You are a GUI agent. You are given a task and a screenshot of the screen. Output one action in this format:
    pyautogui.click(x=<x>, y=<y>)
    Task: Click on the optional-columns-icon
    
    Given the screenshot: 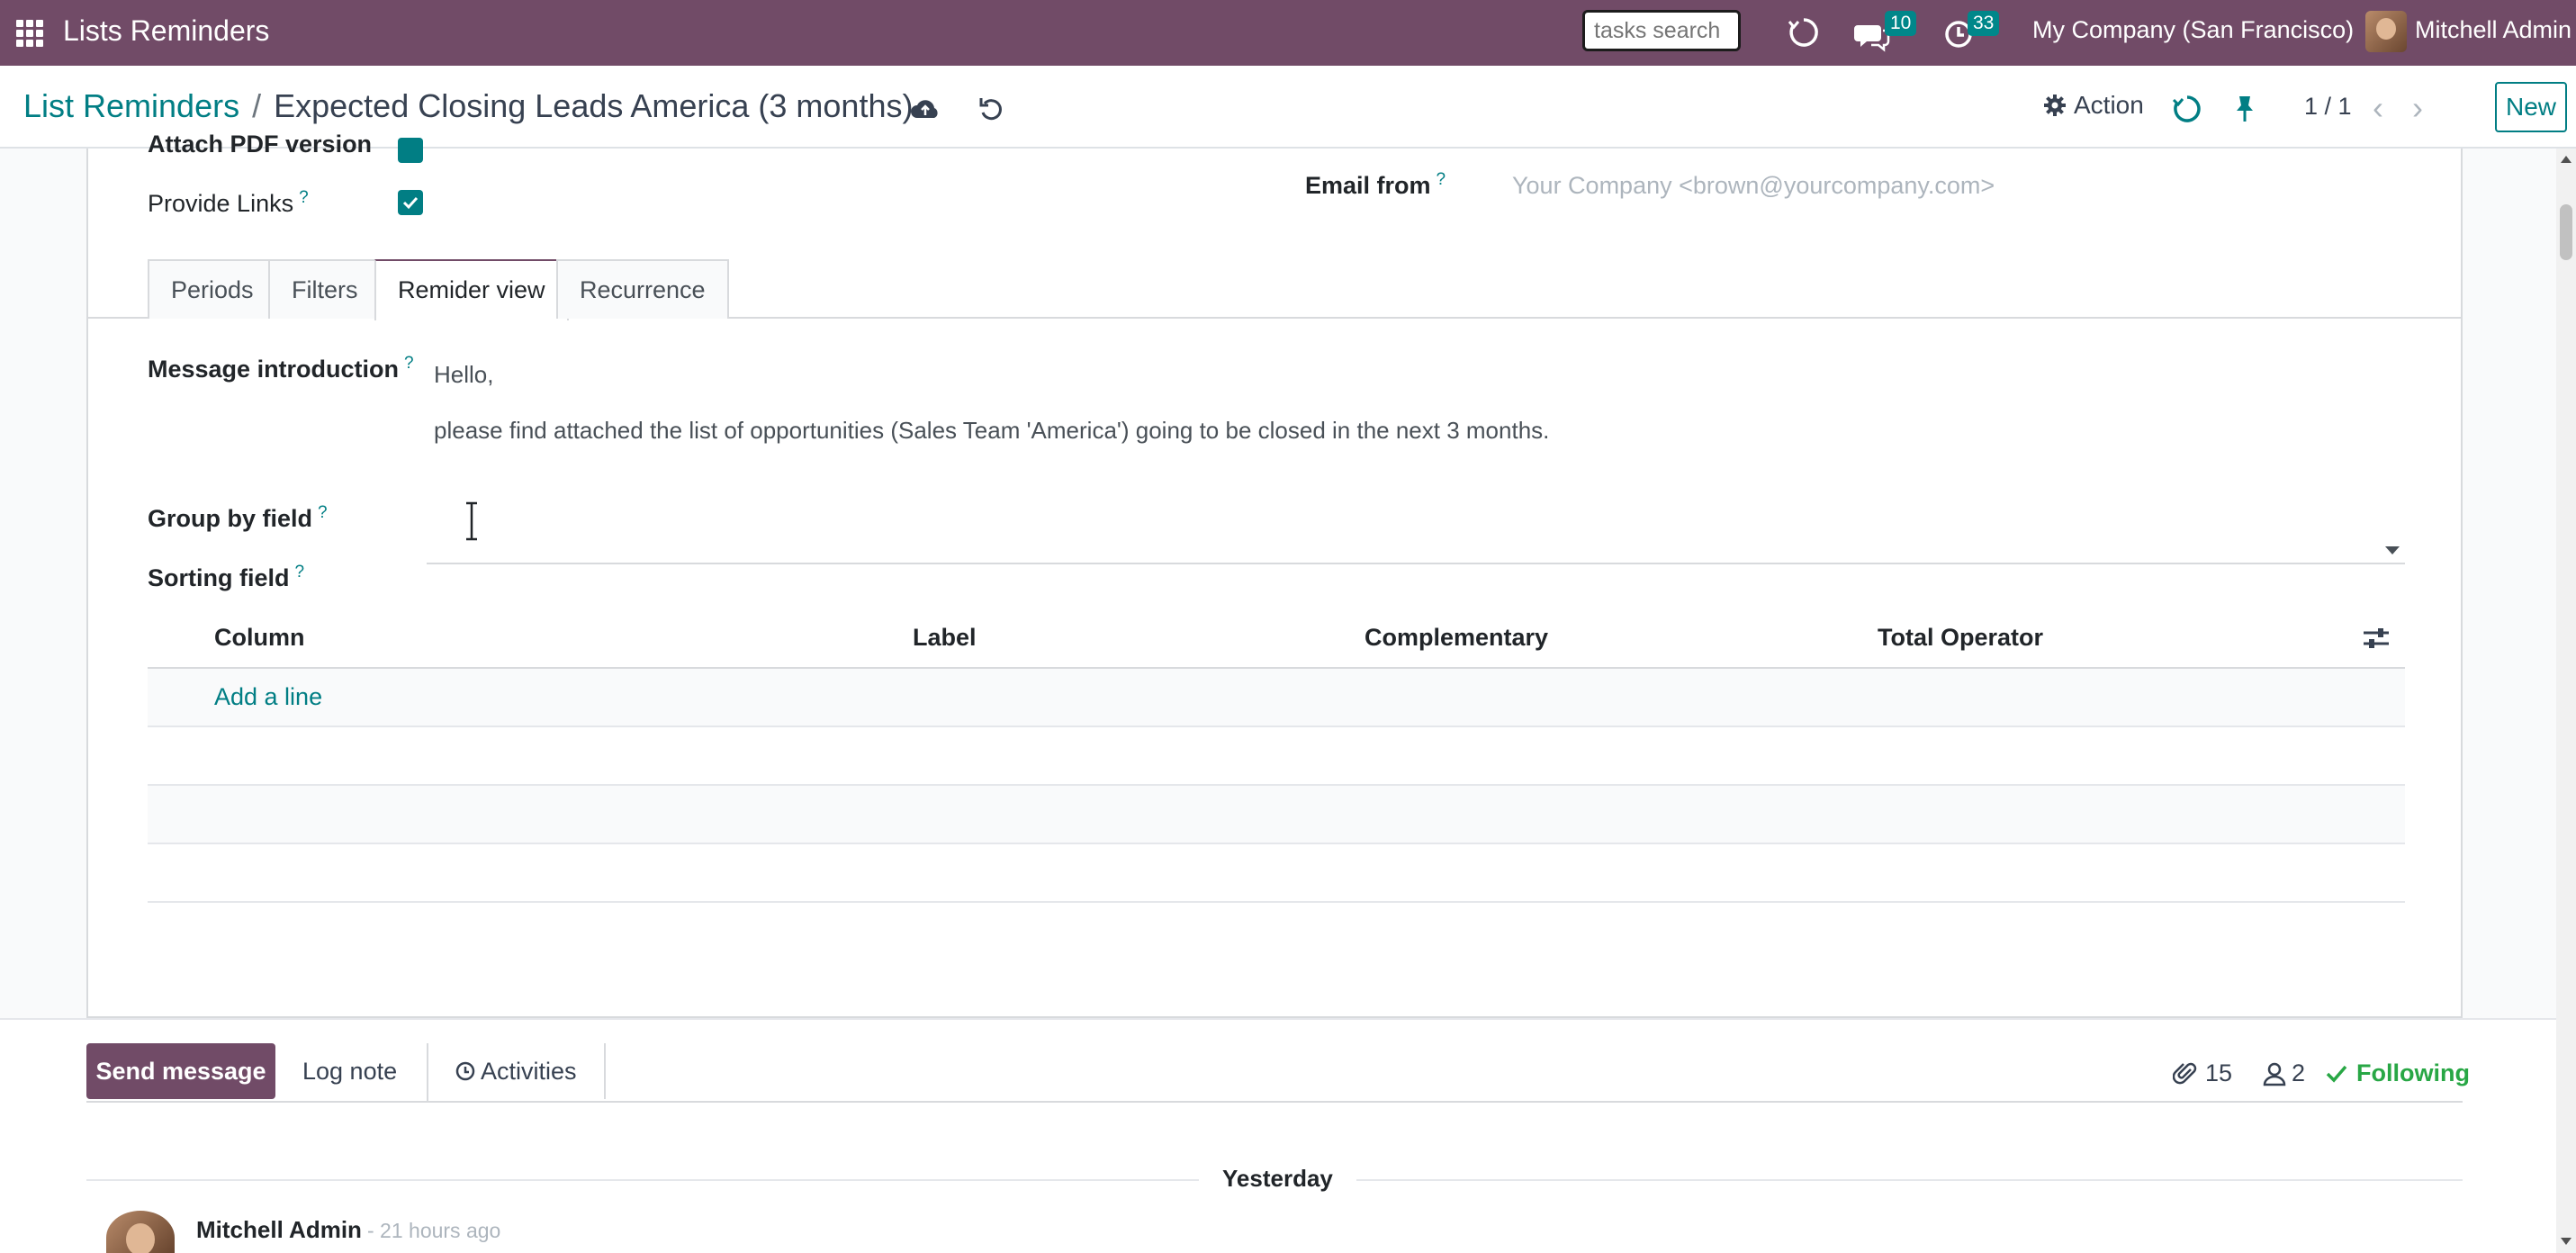 What is the action you would take?
    pyautogui.click(x=2376, y=639)
    